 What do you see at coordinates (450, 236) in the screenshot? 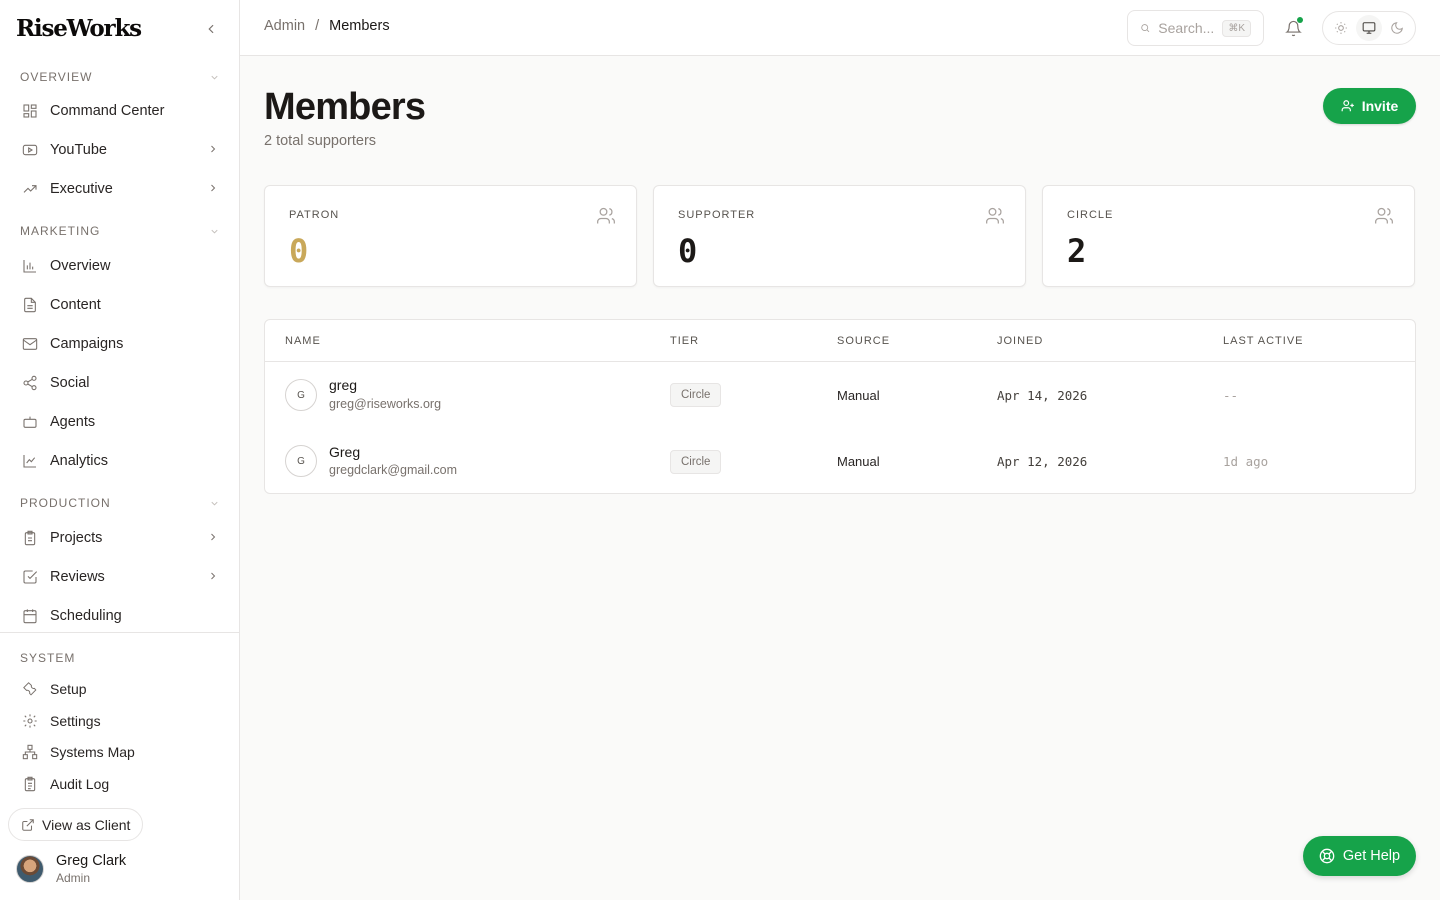
I see `stat-card-patron: PATRON 0` at bounding box center [450, 236].